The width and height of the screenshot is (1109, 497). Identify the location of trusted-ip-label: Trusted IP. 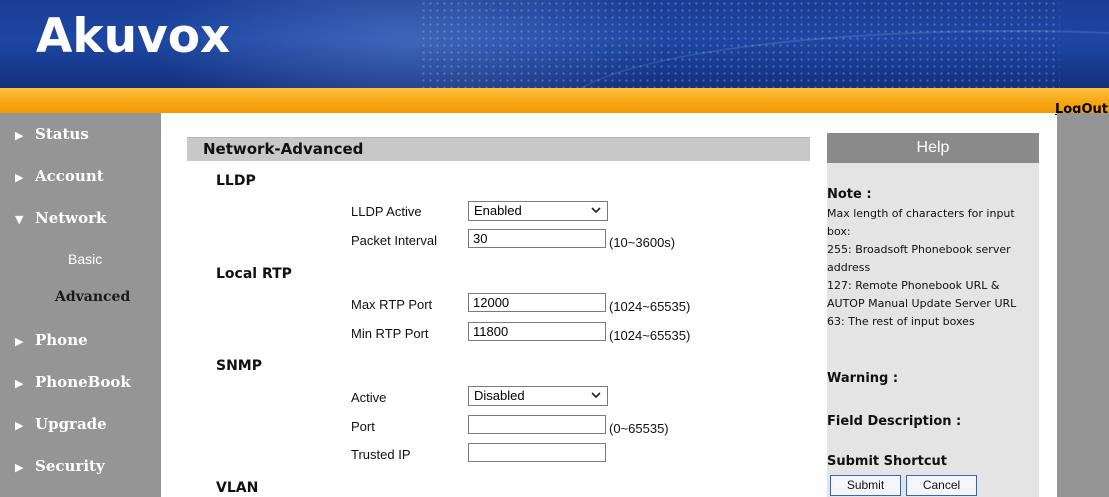
(381, 454).